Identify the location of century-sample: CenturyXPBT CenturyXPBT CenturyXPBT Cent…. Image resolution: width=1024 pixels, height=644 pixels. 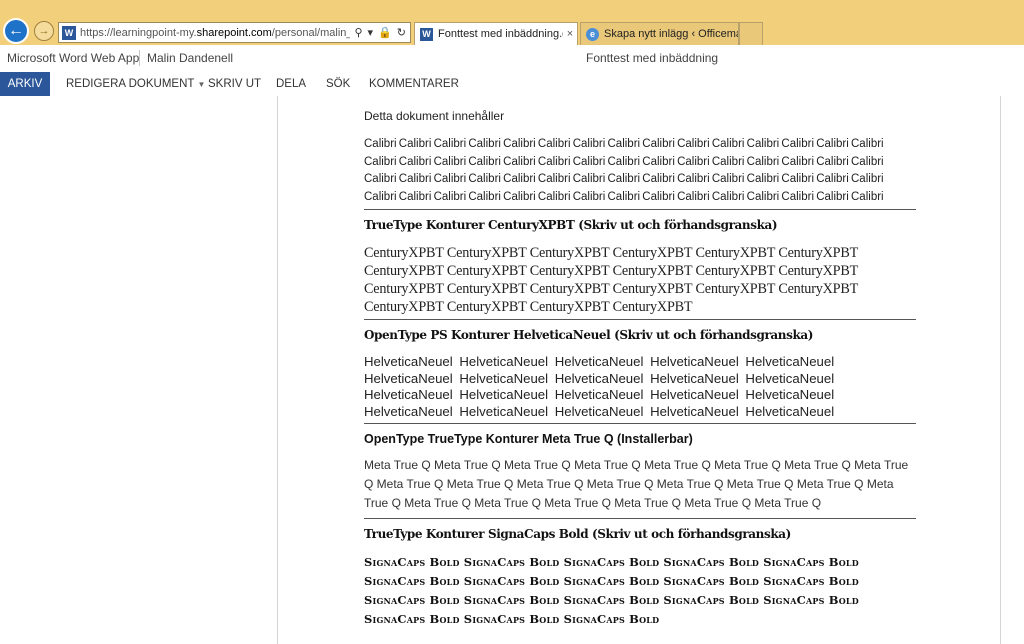
(640, 282).